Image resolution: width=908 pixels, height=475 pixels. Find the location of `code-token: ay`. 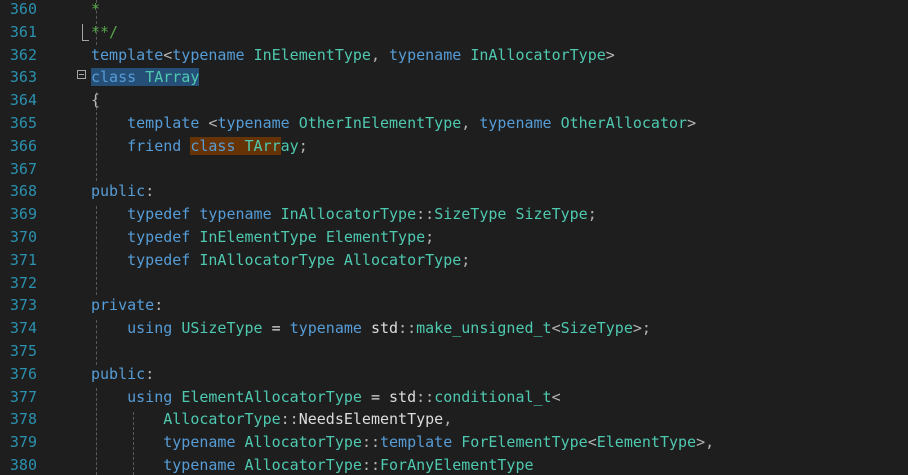

code-token: ay is located at coordinates (289, 145).